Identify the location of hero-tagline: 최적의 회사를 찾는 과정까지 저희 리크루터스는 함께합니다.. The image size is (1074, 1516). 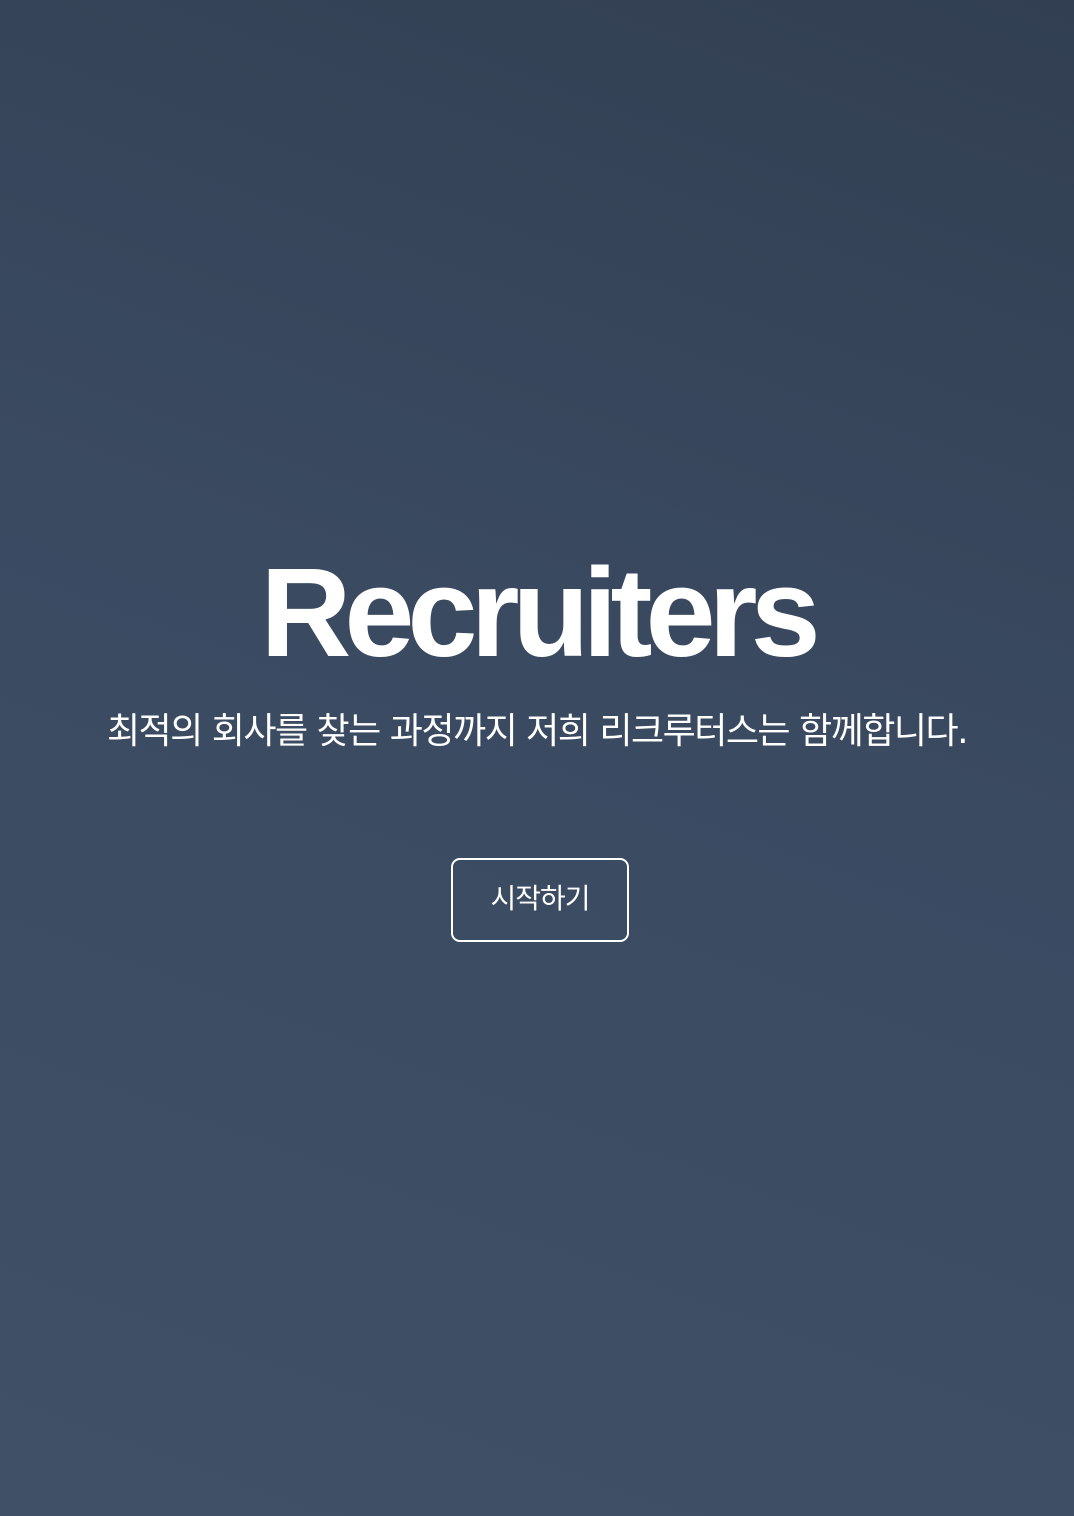
(537, 731).